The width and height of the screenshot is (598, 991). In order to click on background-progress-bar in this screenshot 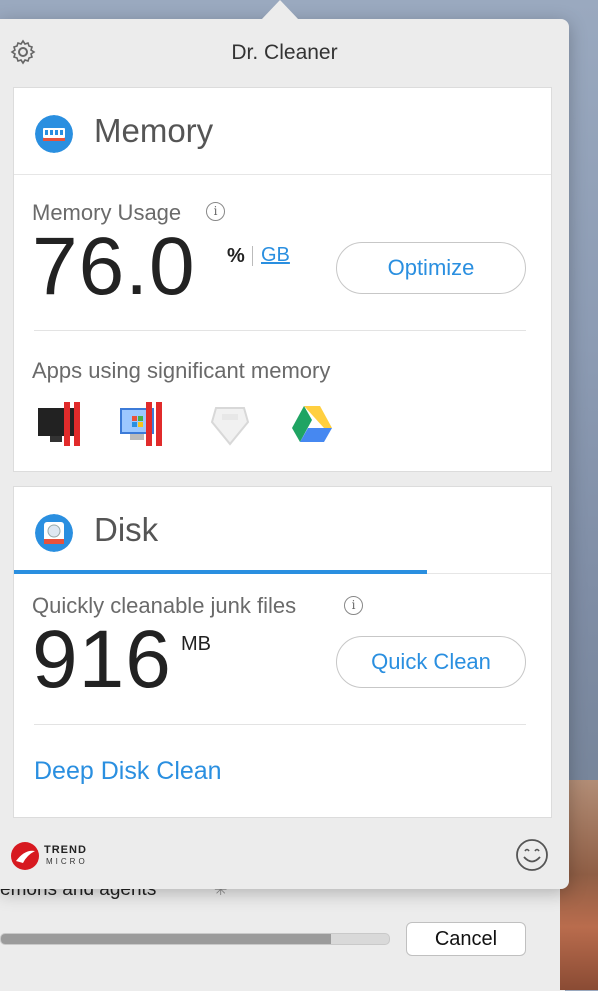, I will do `click(195, 939)`.